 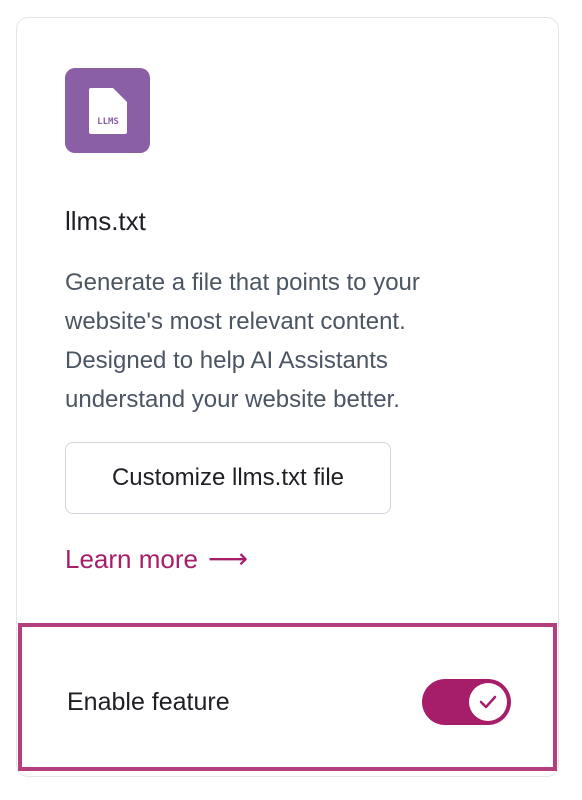 I want to click on llms-icon-text: LLMS, so click(x=108, y=122).